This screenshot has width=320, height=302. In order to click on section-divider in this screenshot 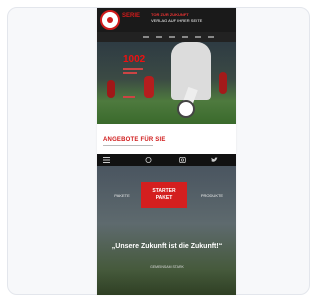, I will do `click(128, 145)`.